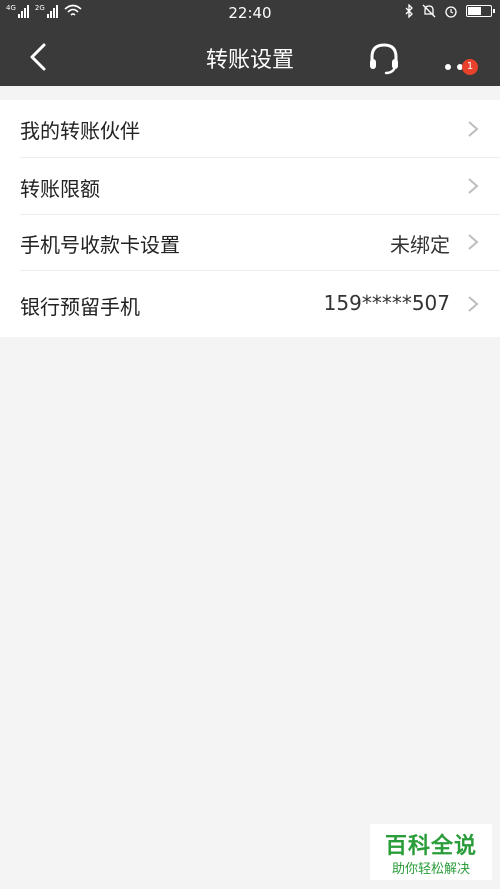  Describe the element at coordinates (60, 189) in the screenshot. I see `row-label: 转账限额` at that location.